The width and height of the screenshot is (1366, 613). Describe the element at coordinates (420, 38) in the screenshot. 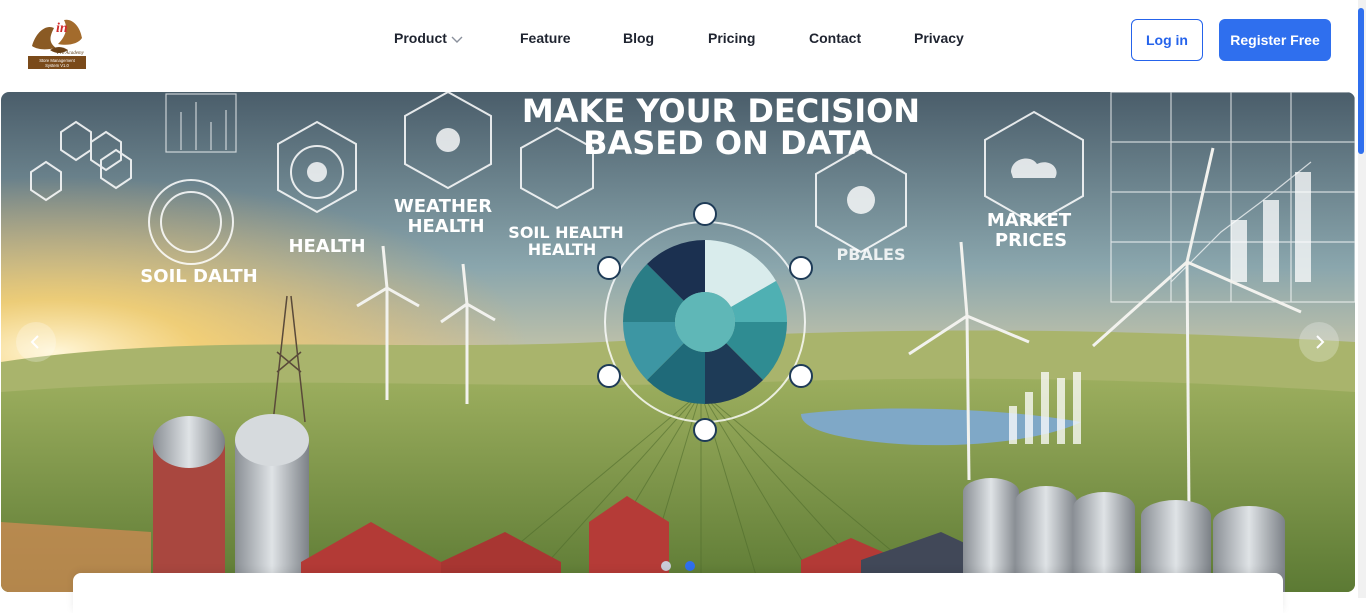

I see `nav-item-label: Product` at that location.